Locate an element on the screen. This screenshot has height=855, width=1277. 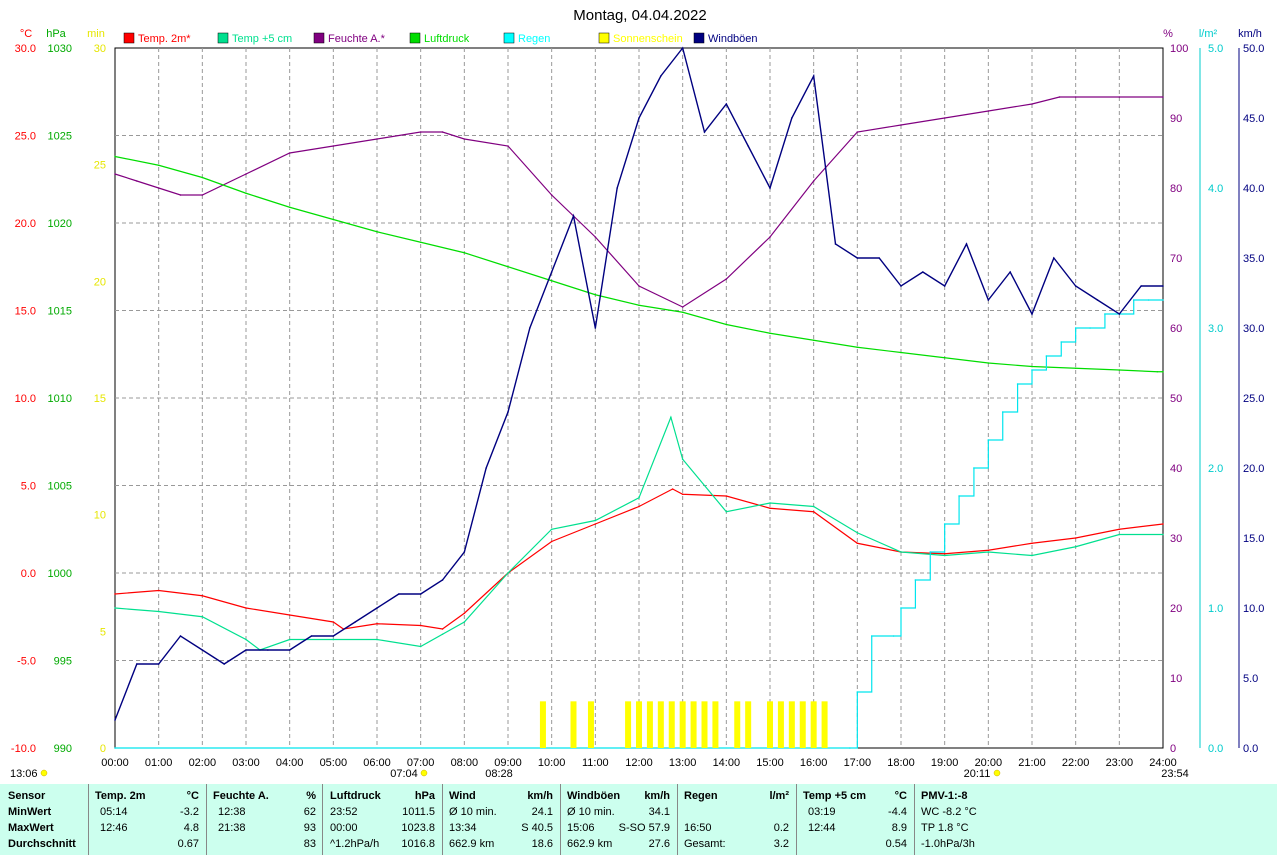
wind-tick-label: 45.0 is located at coordinates (1253, 119).